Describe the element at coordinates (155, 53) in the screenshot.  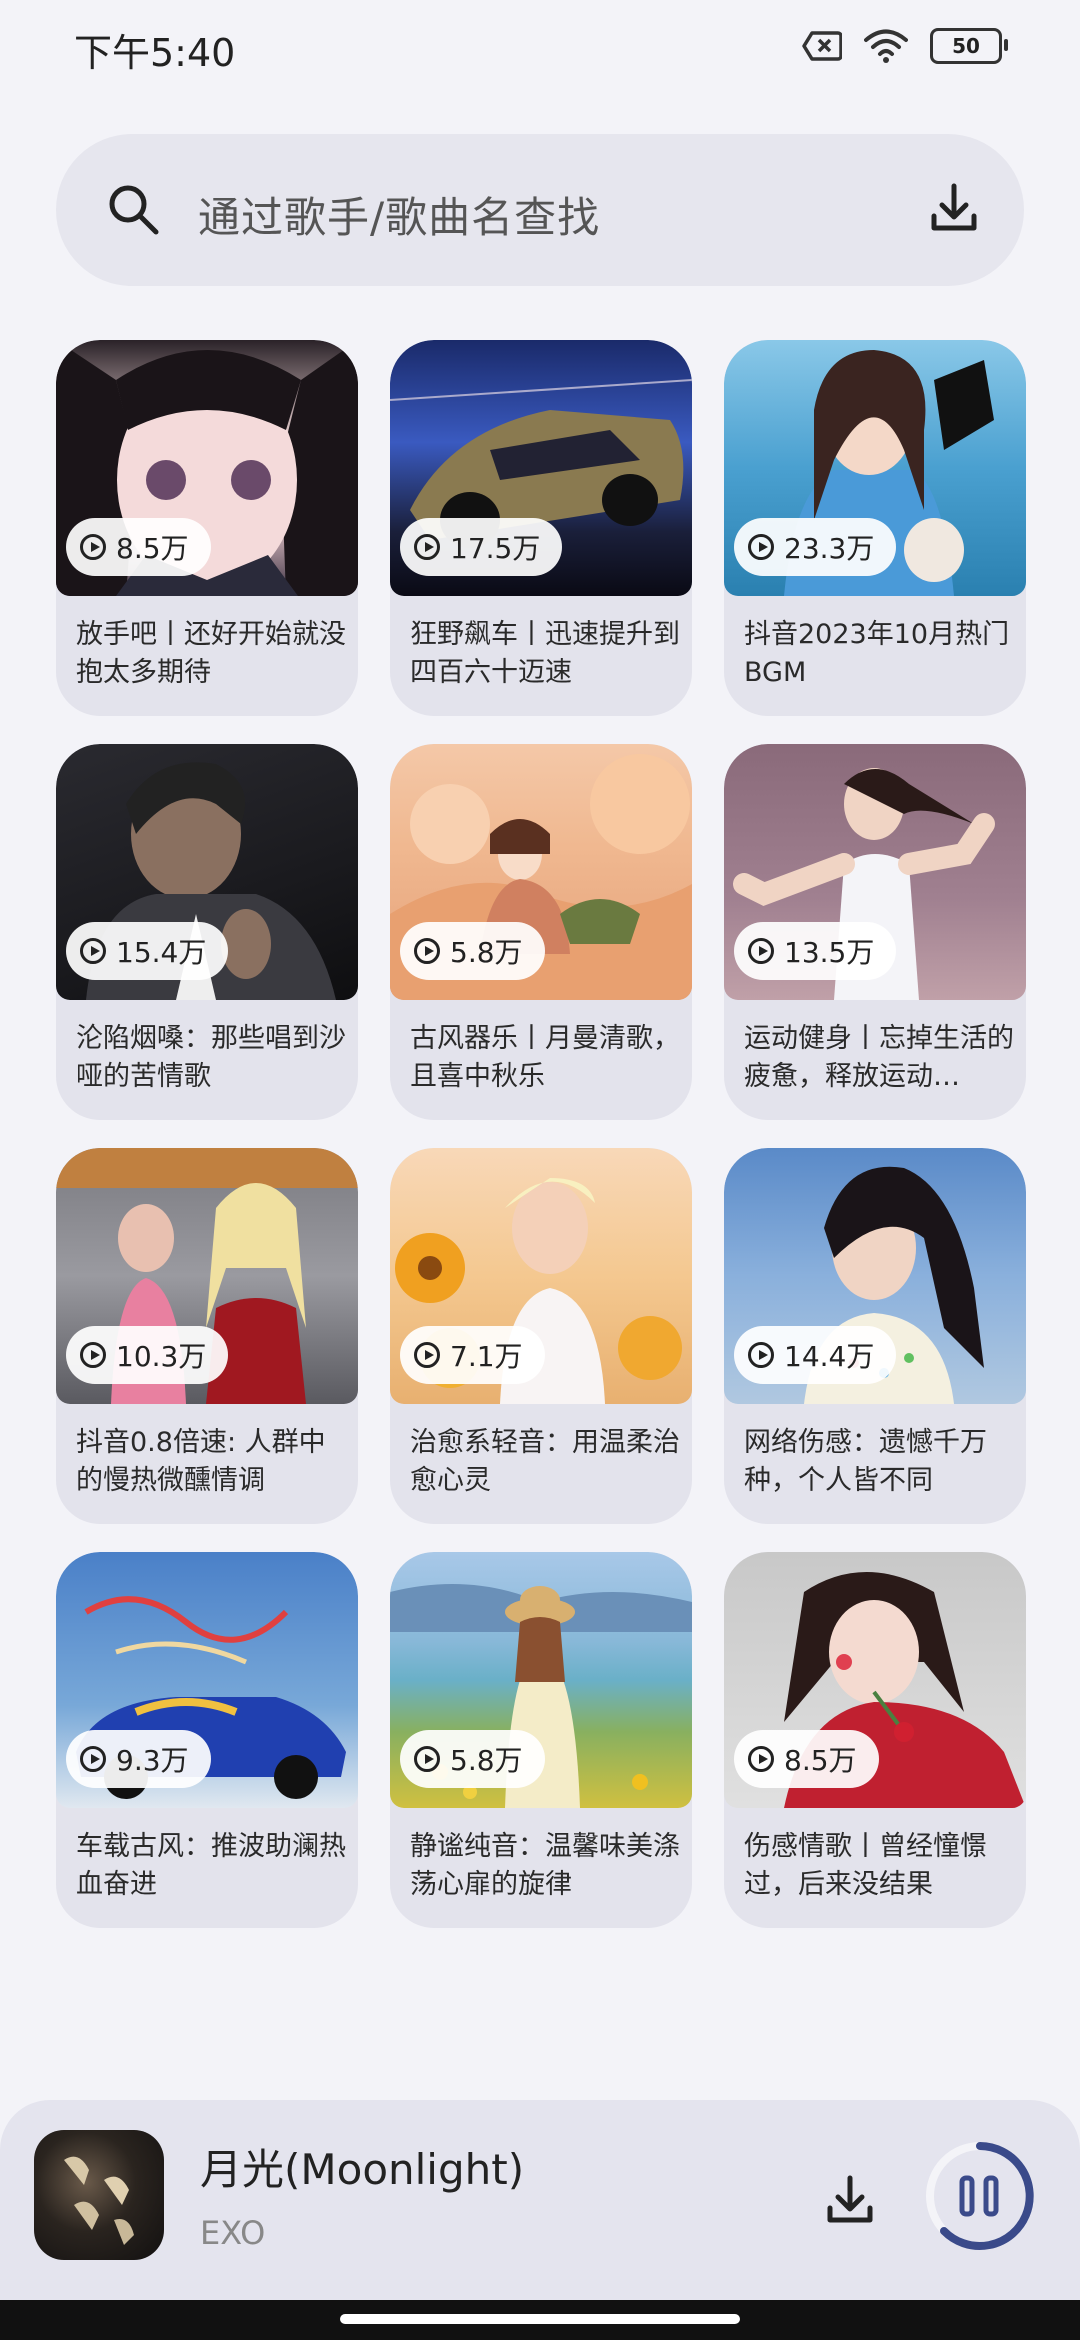
I see `status-time: 下午5:40` at that location.